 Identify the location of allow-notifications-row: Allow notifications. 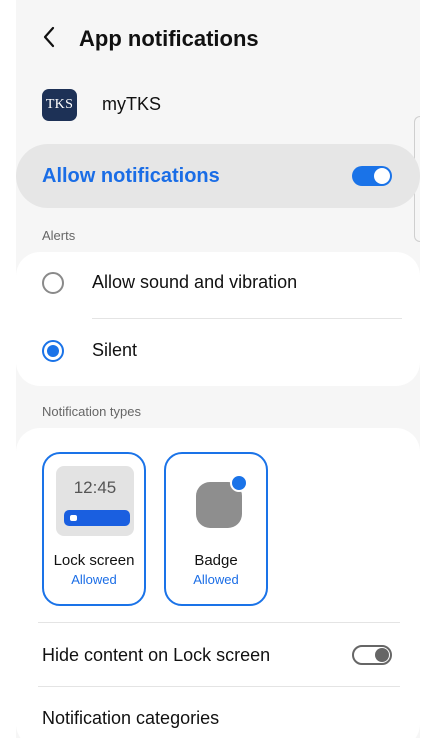
(218, 176).